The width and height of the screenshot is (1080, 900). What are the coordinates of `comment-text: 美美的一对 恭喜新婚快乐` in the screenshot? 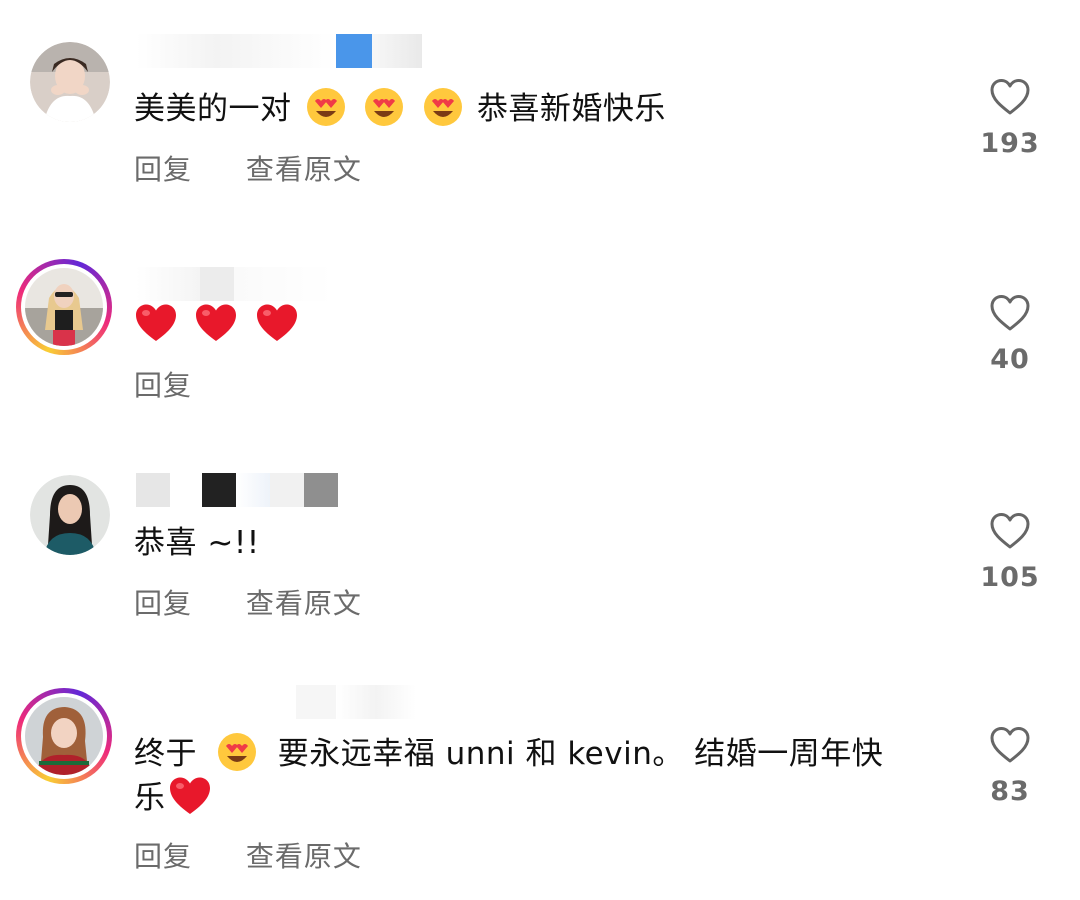 It's located at (534, 109).